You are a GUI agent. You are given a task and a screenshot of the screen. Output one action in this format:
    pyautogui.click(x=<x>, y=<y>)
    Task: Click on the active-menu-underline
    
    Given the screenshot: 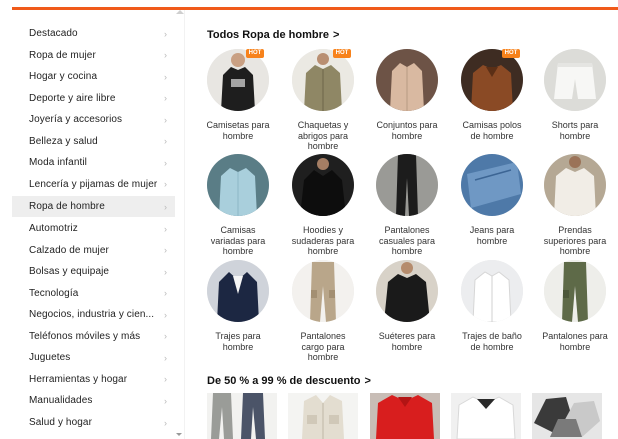 What is the action you would take?
    pyautogui.click(x=315, y=8)
    